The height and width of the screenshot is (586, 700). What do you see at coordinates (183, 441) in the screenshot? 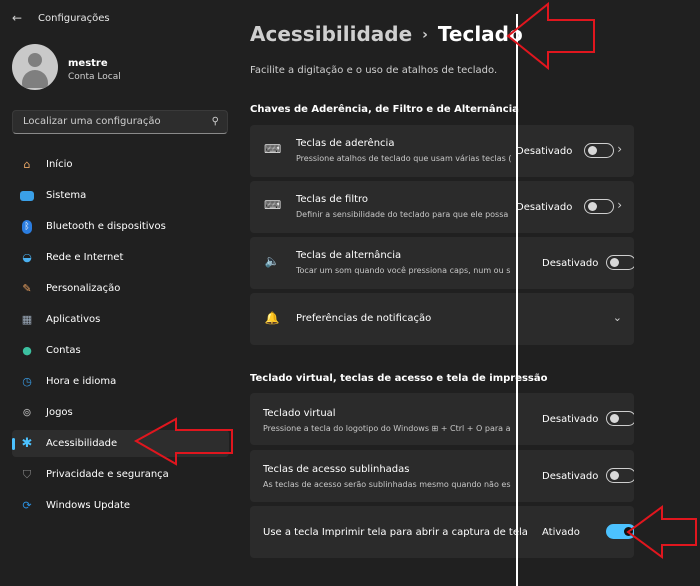
I see `annotation-arrow-sidebar` at bounding box center [183, 441].